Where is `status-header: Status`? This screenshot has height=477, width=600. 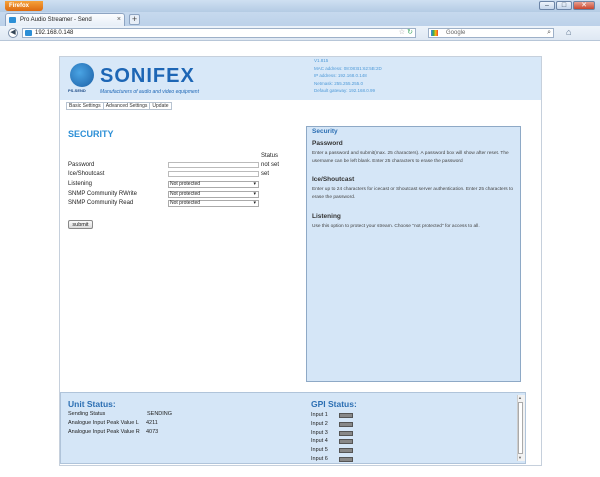 status-header: Status is located at coordinates (270, 156).